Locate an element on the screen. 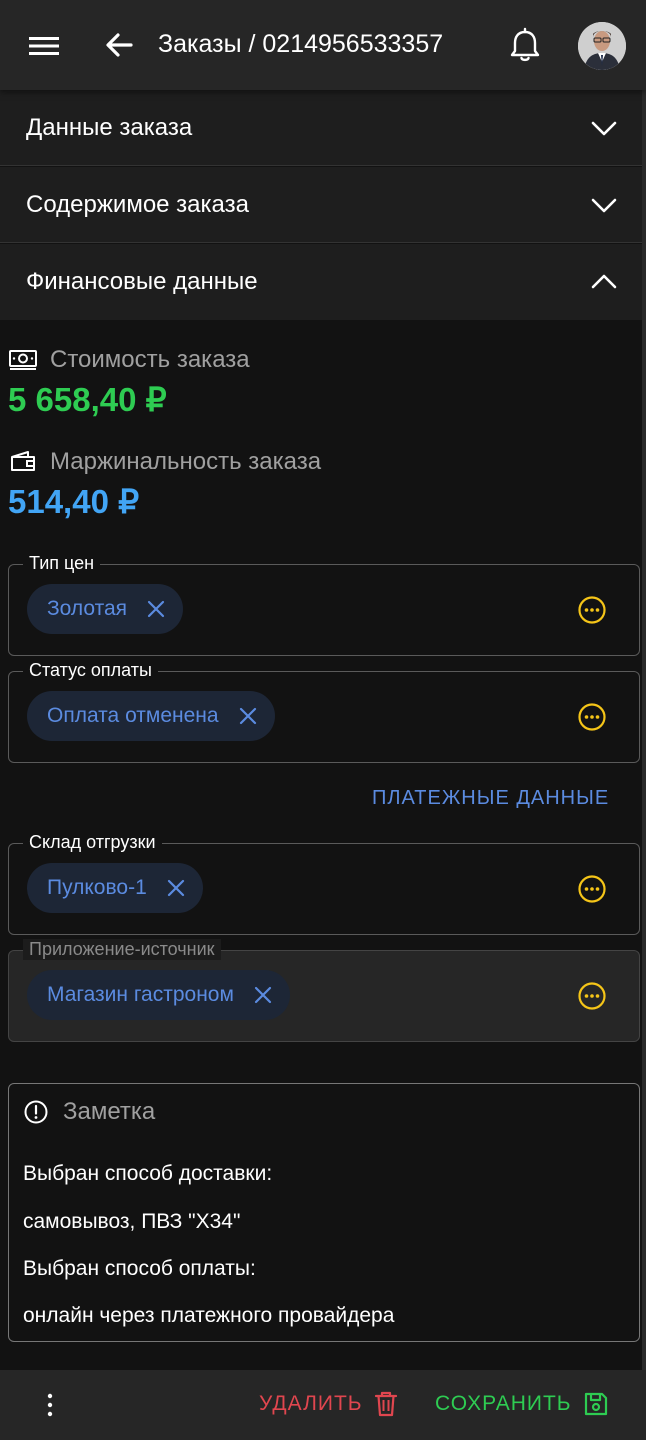  warehouse-chip: Пулково-1 is located at coordinates (115, 888).